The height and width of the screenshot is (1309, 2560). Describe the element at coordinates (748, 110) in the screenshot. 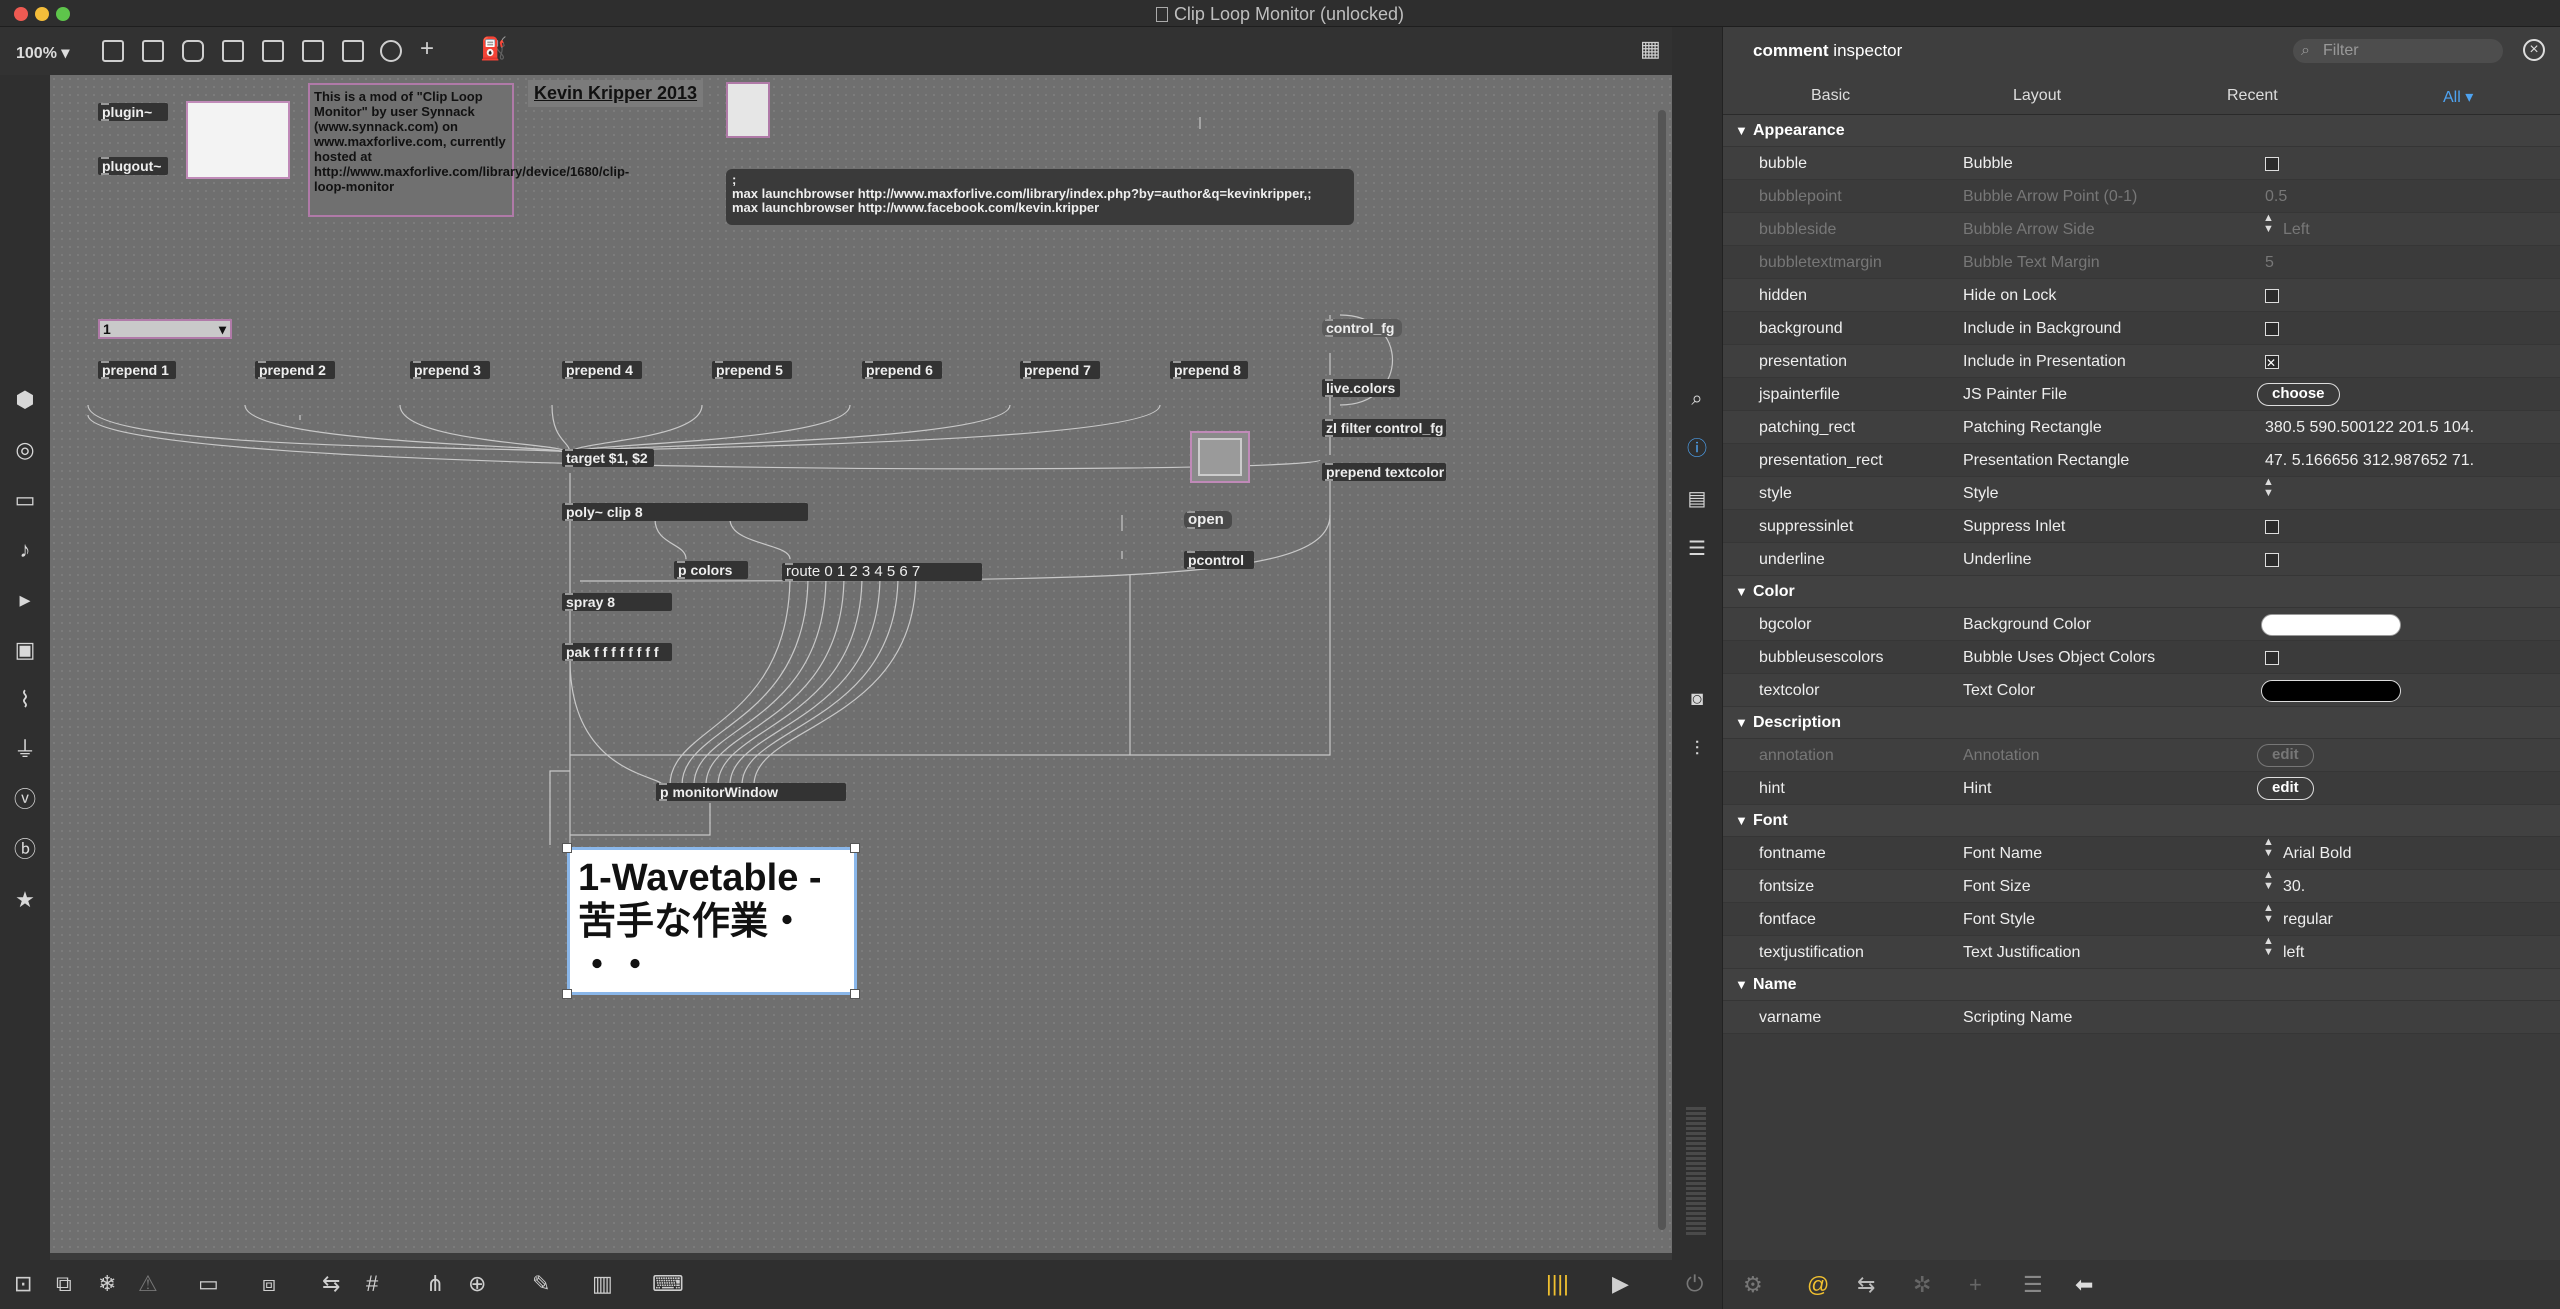

I see `ubutton-object` at that location.